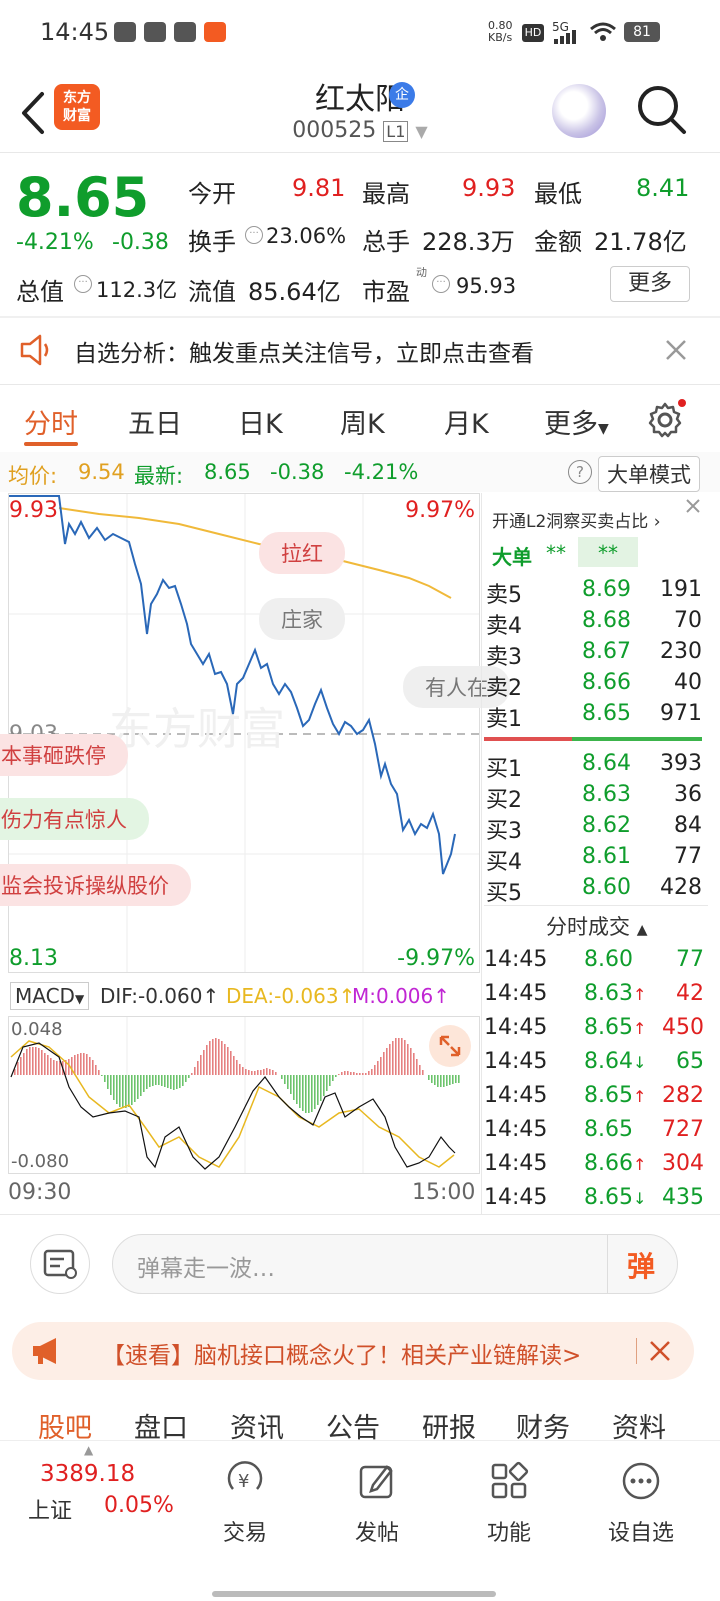 This screenshot has height=1601, width=720. What do you see at coordinates (639, 1028) in the screenshot?
I see `trade-dir-icon: ↑` at bounding box center [639, 1028].